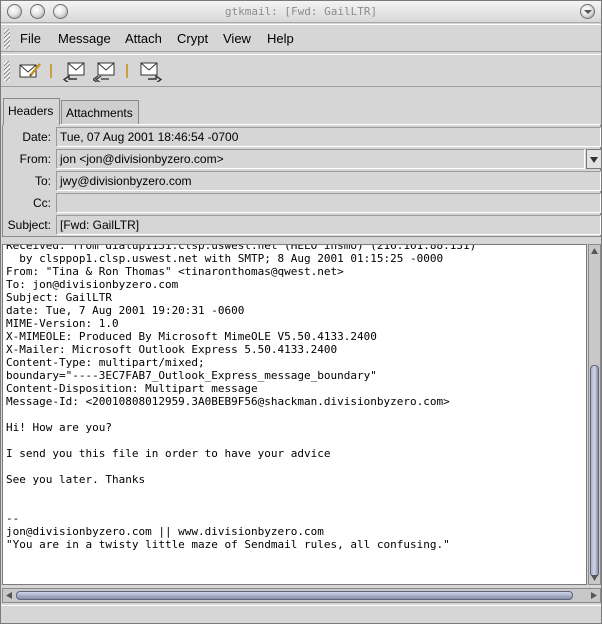  Describe the element at coordinates (151, 72) in the screenshot. I see `forward-icon` at that location.